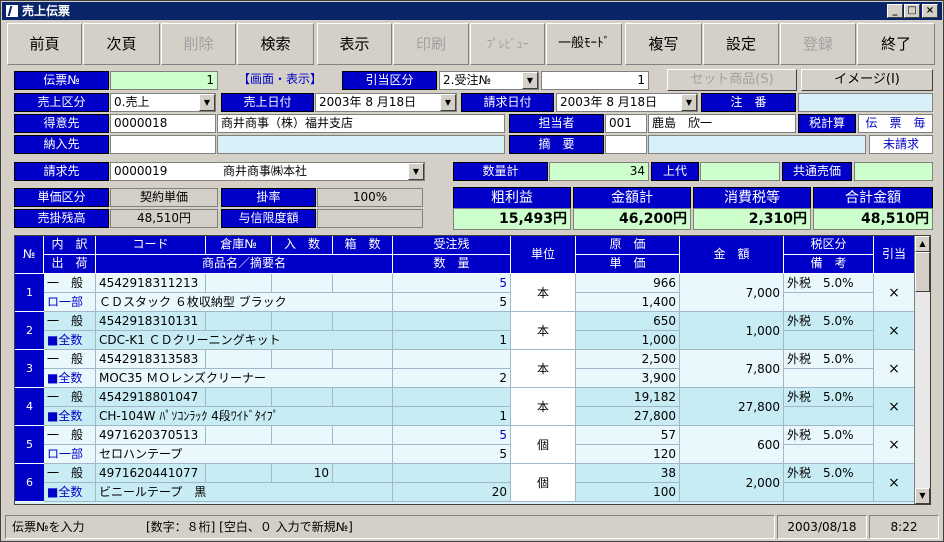 The height and width of the screenshot is (542, 944). What do you see at coordinates (151, 359) in the screenshot?
I see `code-cell: 4542918313583` at bounding box center [151, 359].